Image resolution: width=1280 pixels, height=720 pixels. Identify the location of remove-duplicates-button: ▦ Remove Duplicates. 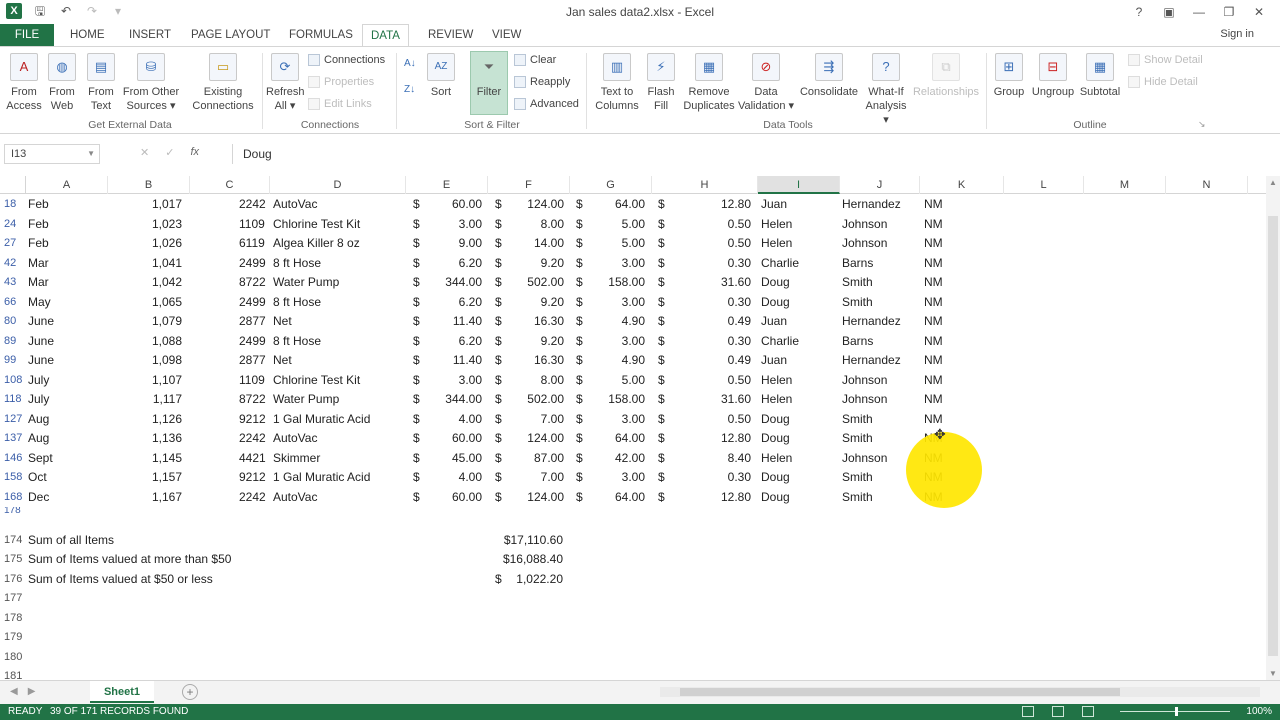
(709, 83).